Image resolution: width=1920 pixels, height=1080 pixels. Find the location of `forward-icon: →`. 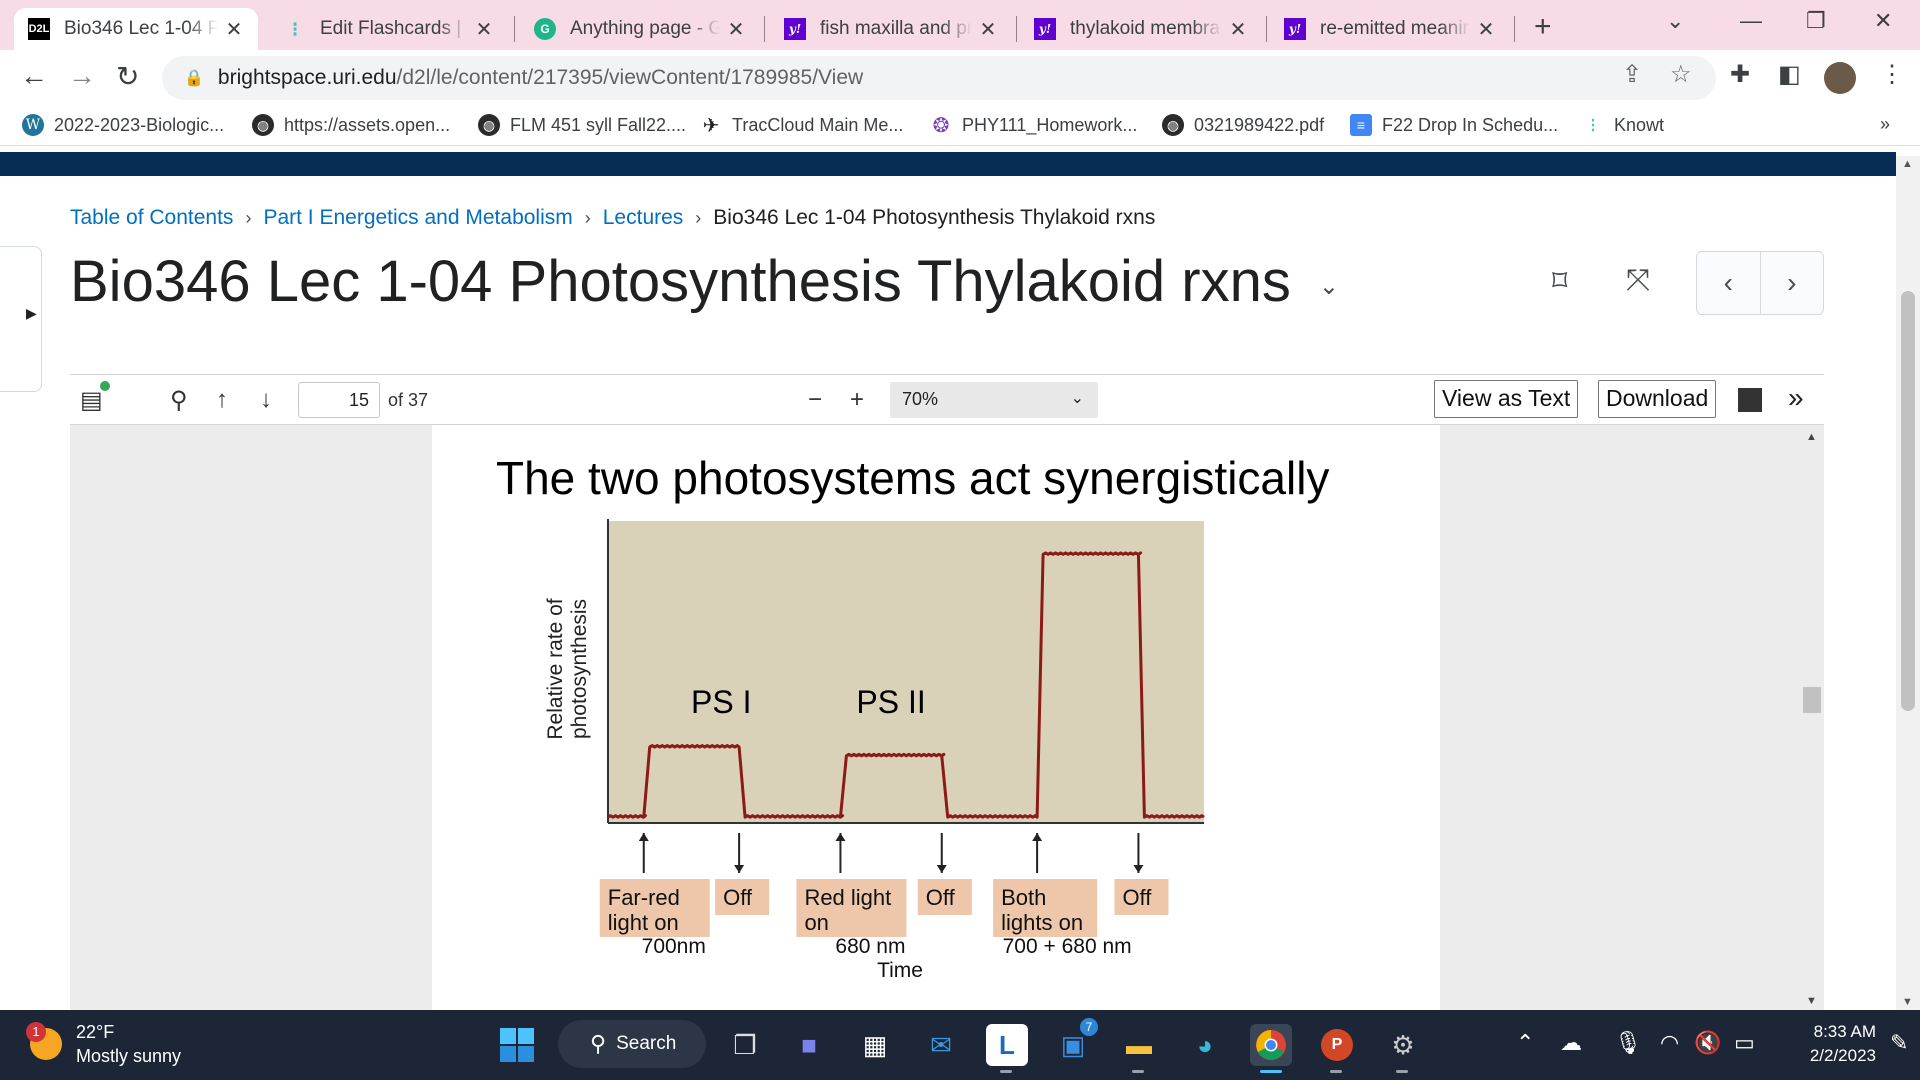

forward-icon: → is located at coordinates (82, 76).